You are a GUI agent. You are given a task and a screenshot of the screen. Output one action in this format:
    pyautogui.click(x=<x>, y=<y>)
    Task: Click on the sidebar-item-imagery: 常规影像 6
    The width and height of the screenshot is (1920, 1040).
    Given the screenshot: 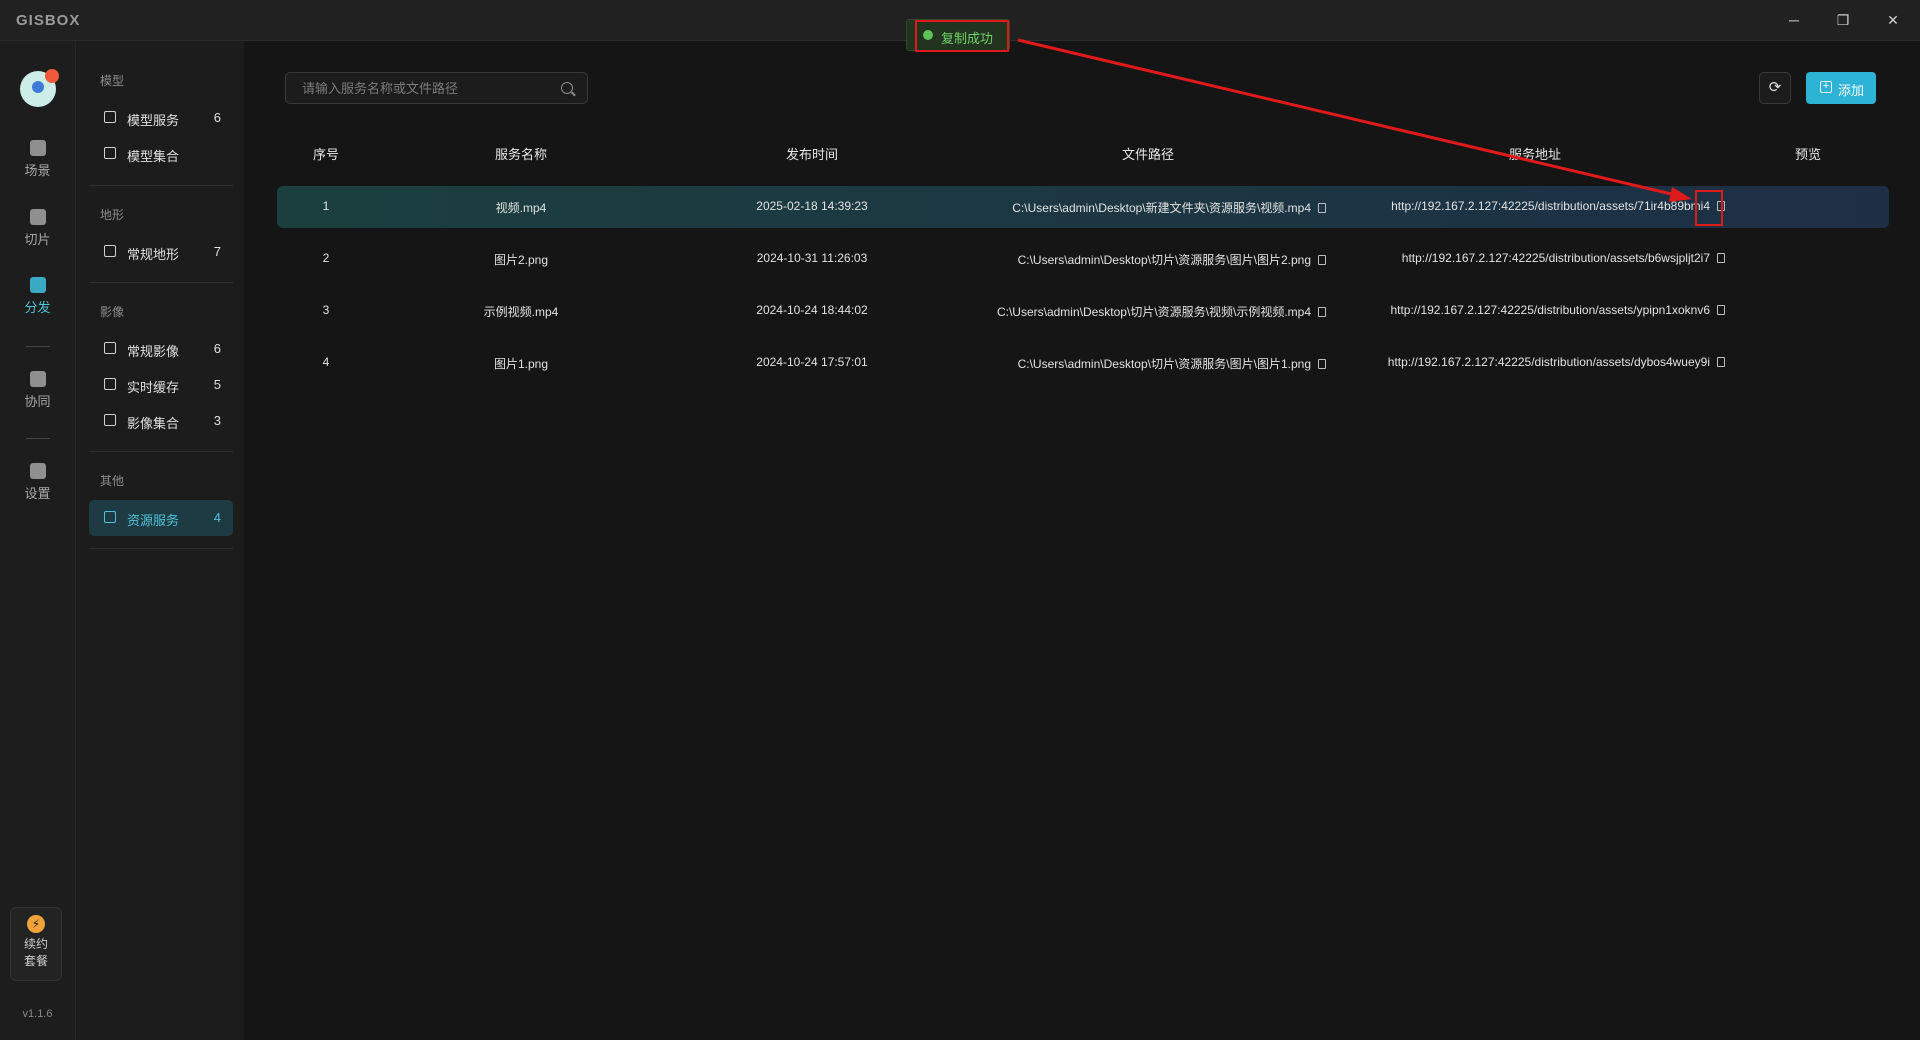 What is the action you would take?
    pyautogui.click(x=161, y=349)
    